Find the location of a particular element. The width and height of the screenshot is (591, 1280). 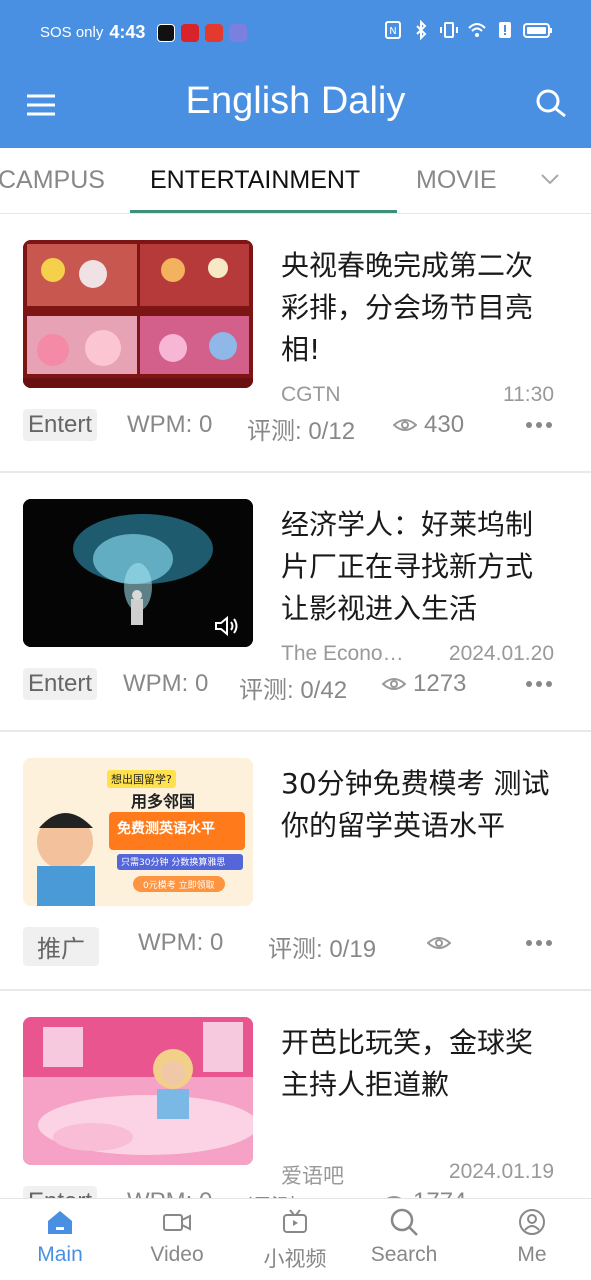

status-right: N is located at coordinates (468, 30).